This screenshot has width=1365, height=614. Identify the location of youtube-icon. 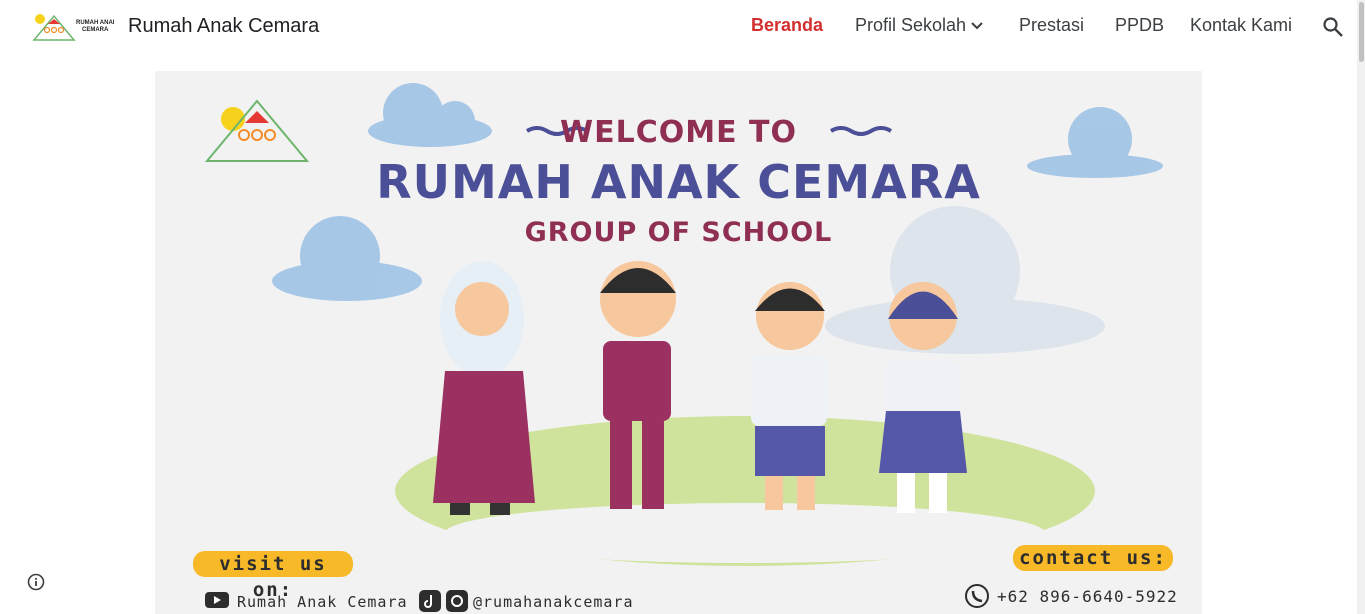
(217, 600).